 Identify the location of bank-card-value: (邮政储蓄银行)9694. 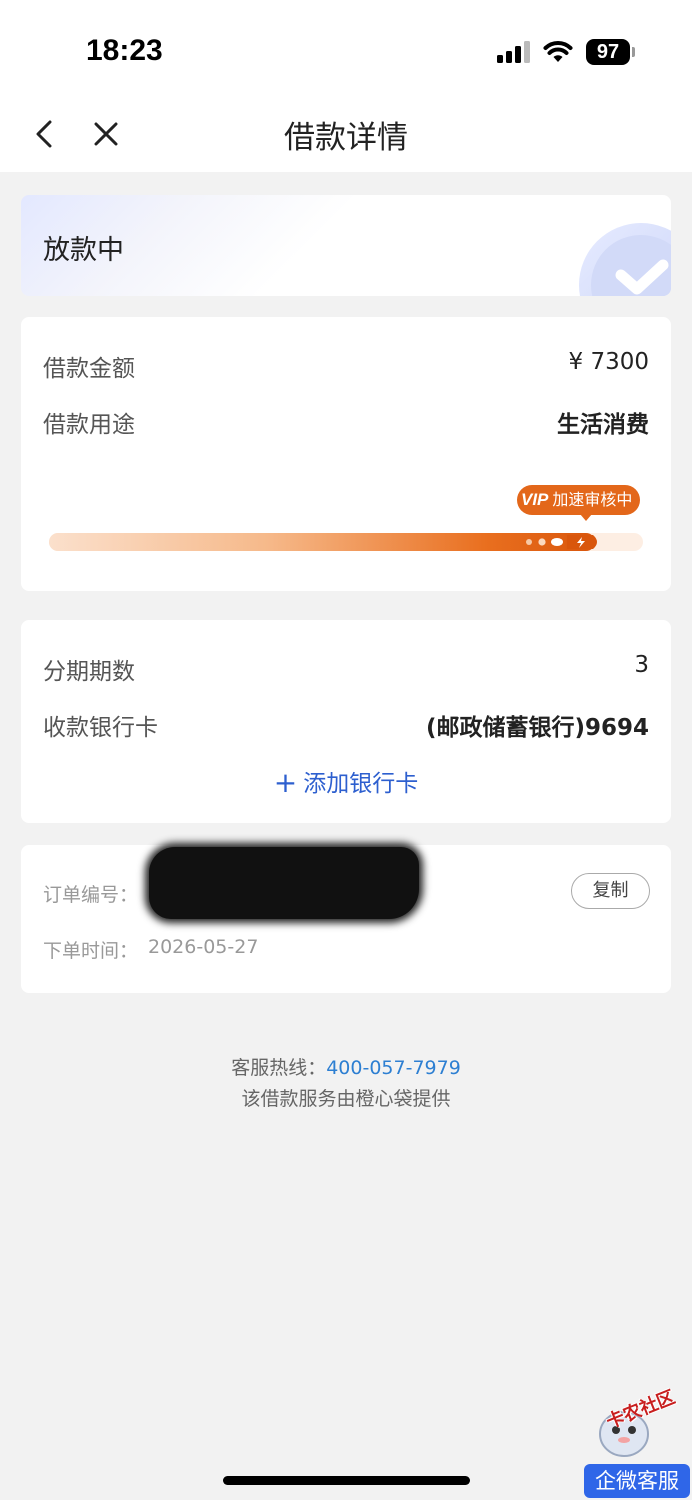
(537, 728).